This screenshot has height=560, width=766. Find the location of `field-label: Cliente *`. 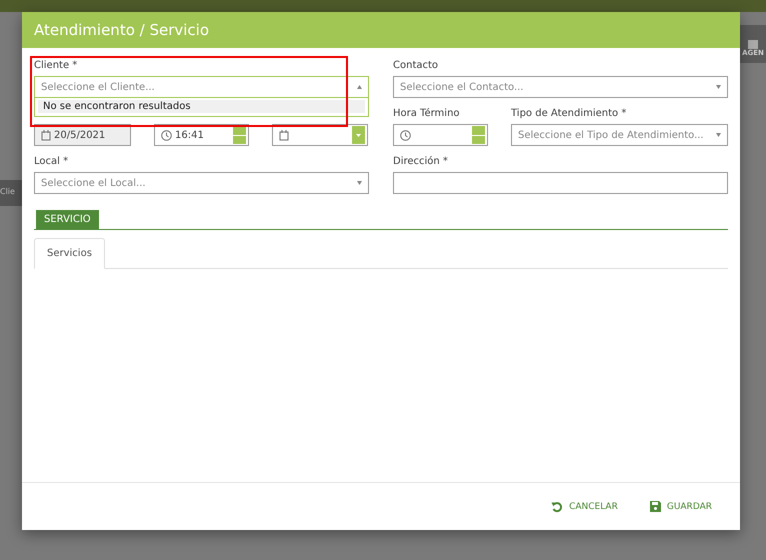

field-label: Cliente * is located at coordinates (56, 66).